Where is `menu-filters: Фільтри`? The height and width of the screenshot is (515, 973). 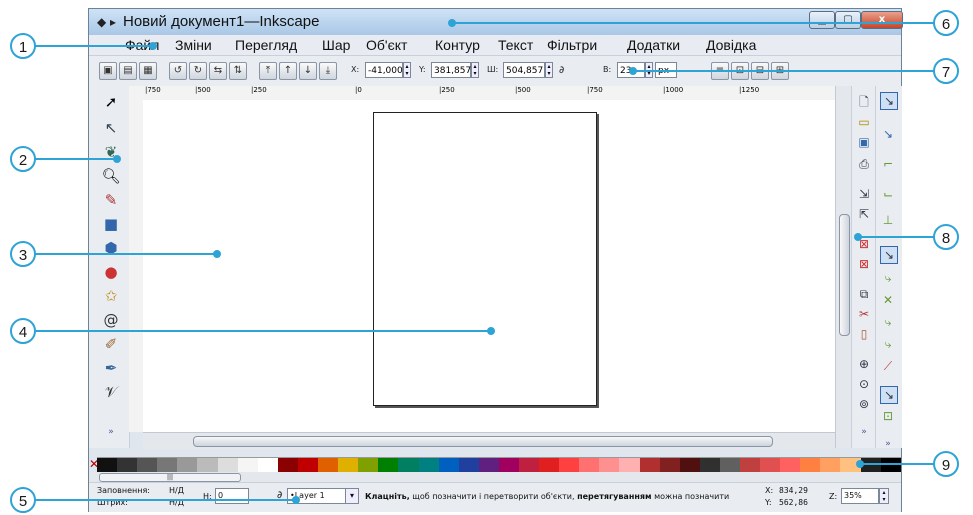
menu-filters: Фільтри is located at coordinates (572, 45).